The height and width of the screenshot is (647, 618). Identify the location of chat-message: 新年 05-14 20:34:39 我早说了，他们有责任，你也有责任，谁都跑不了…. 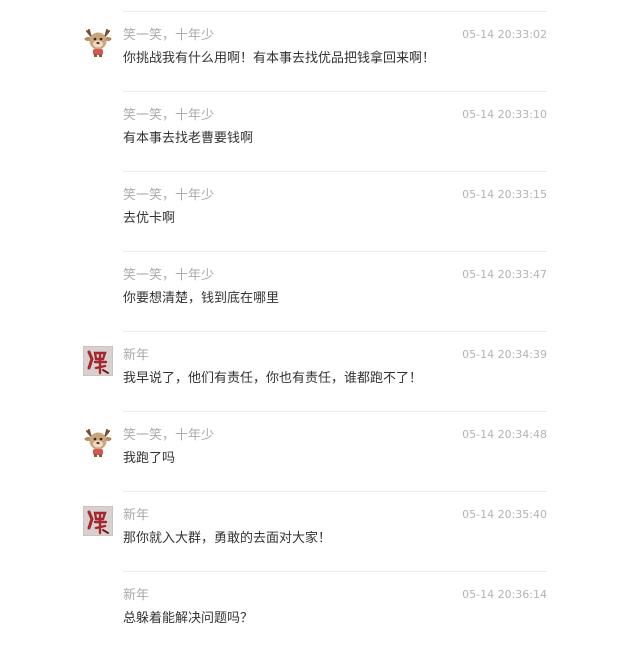
(309, 371).